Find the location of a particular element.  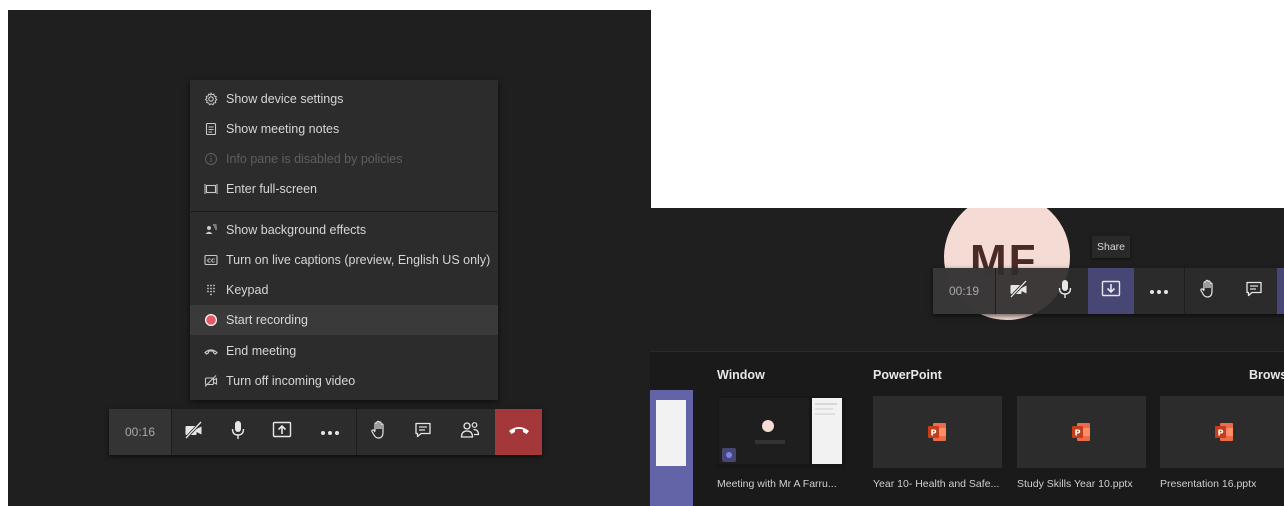

menu-item-device-settings: Show device settings is located at coordinates (344, 99).